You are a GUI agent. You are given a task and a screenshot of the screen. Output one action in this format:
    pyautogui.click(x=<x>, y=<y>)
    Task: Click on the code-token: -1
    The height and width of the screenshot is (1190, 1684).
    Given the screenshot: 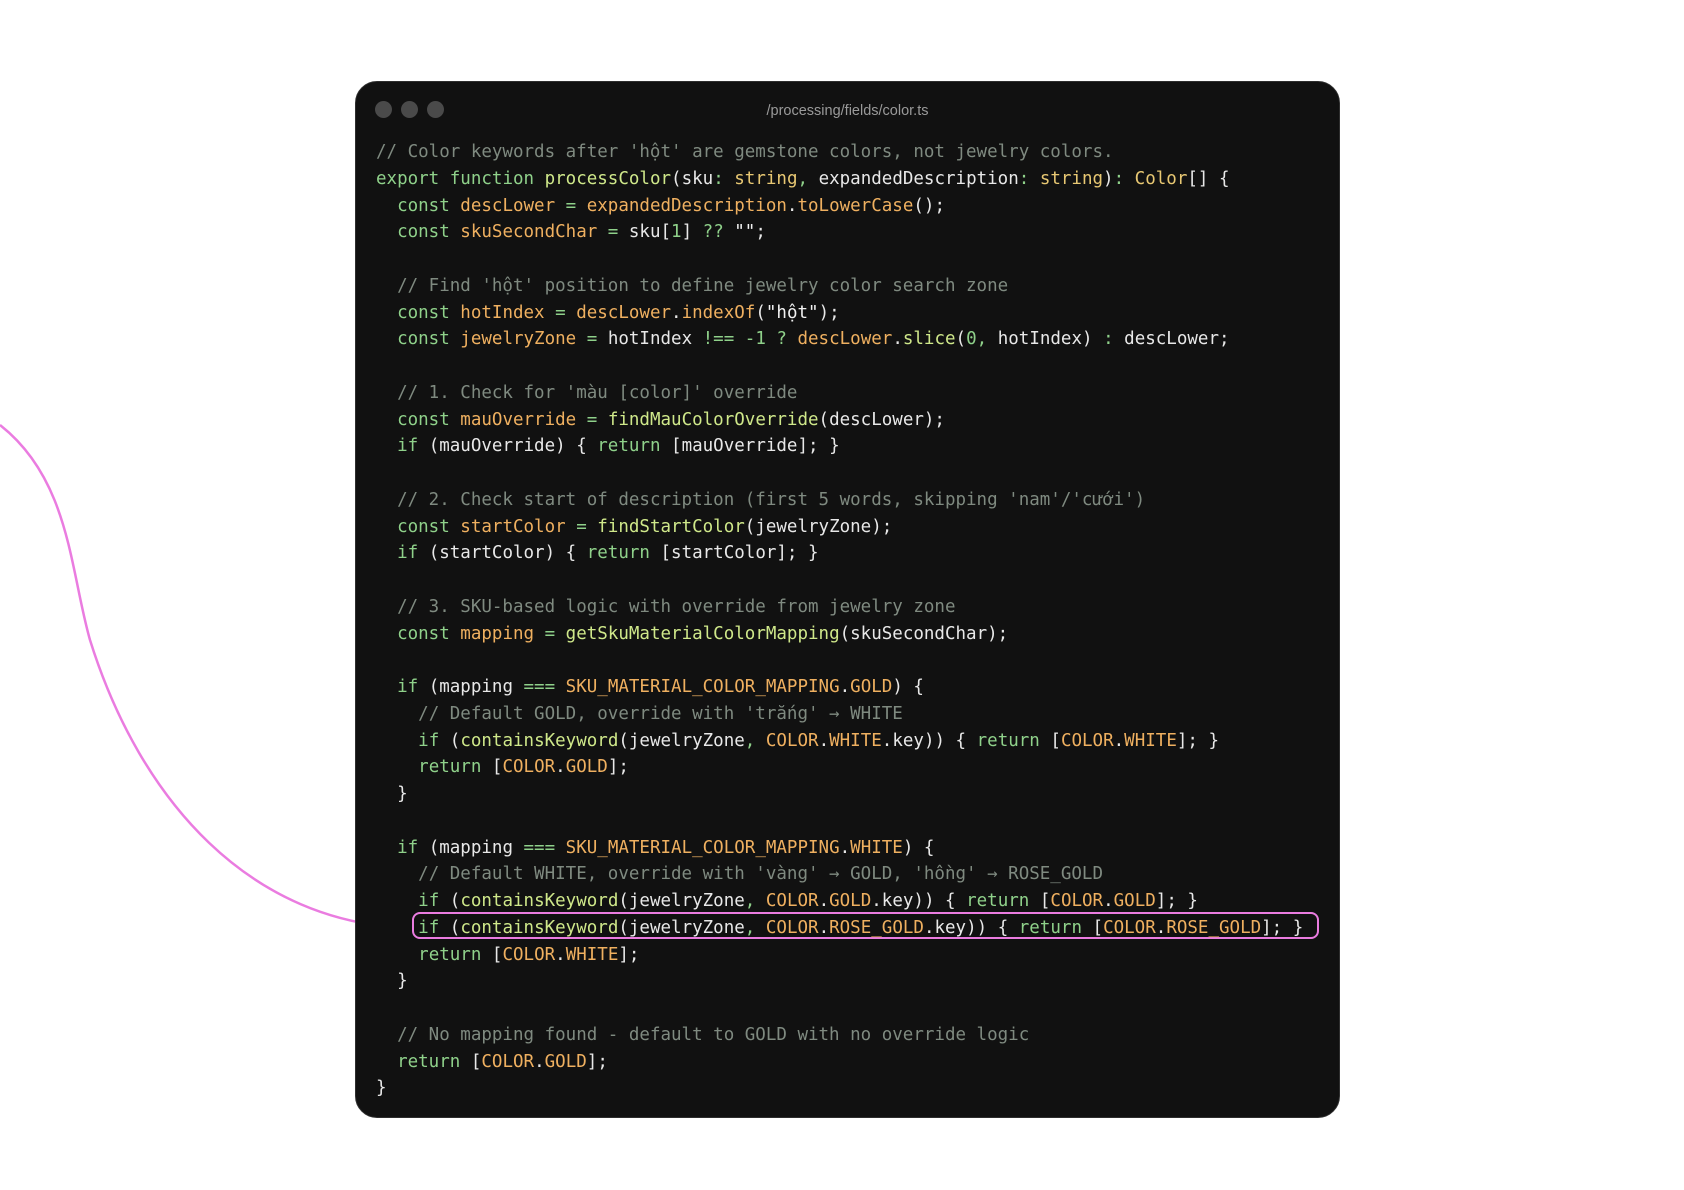 What is the action you would take?
    pyautogui.click(x=755, y=339)
    